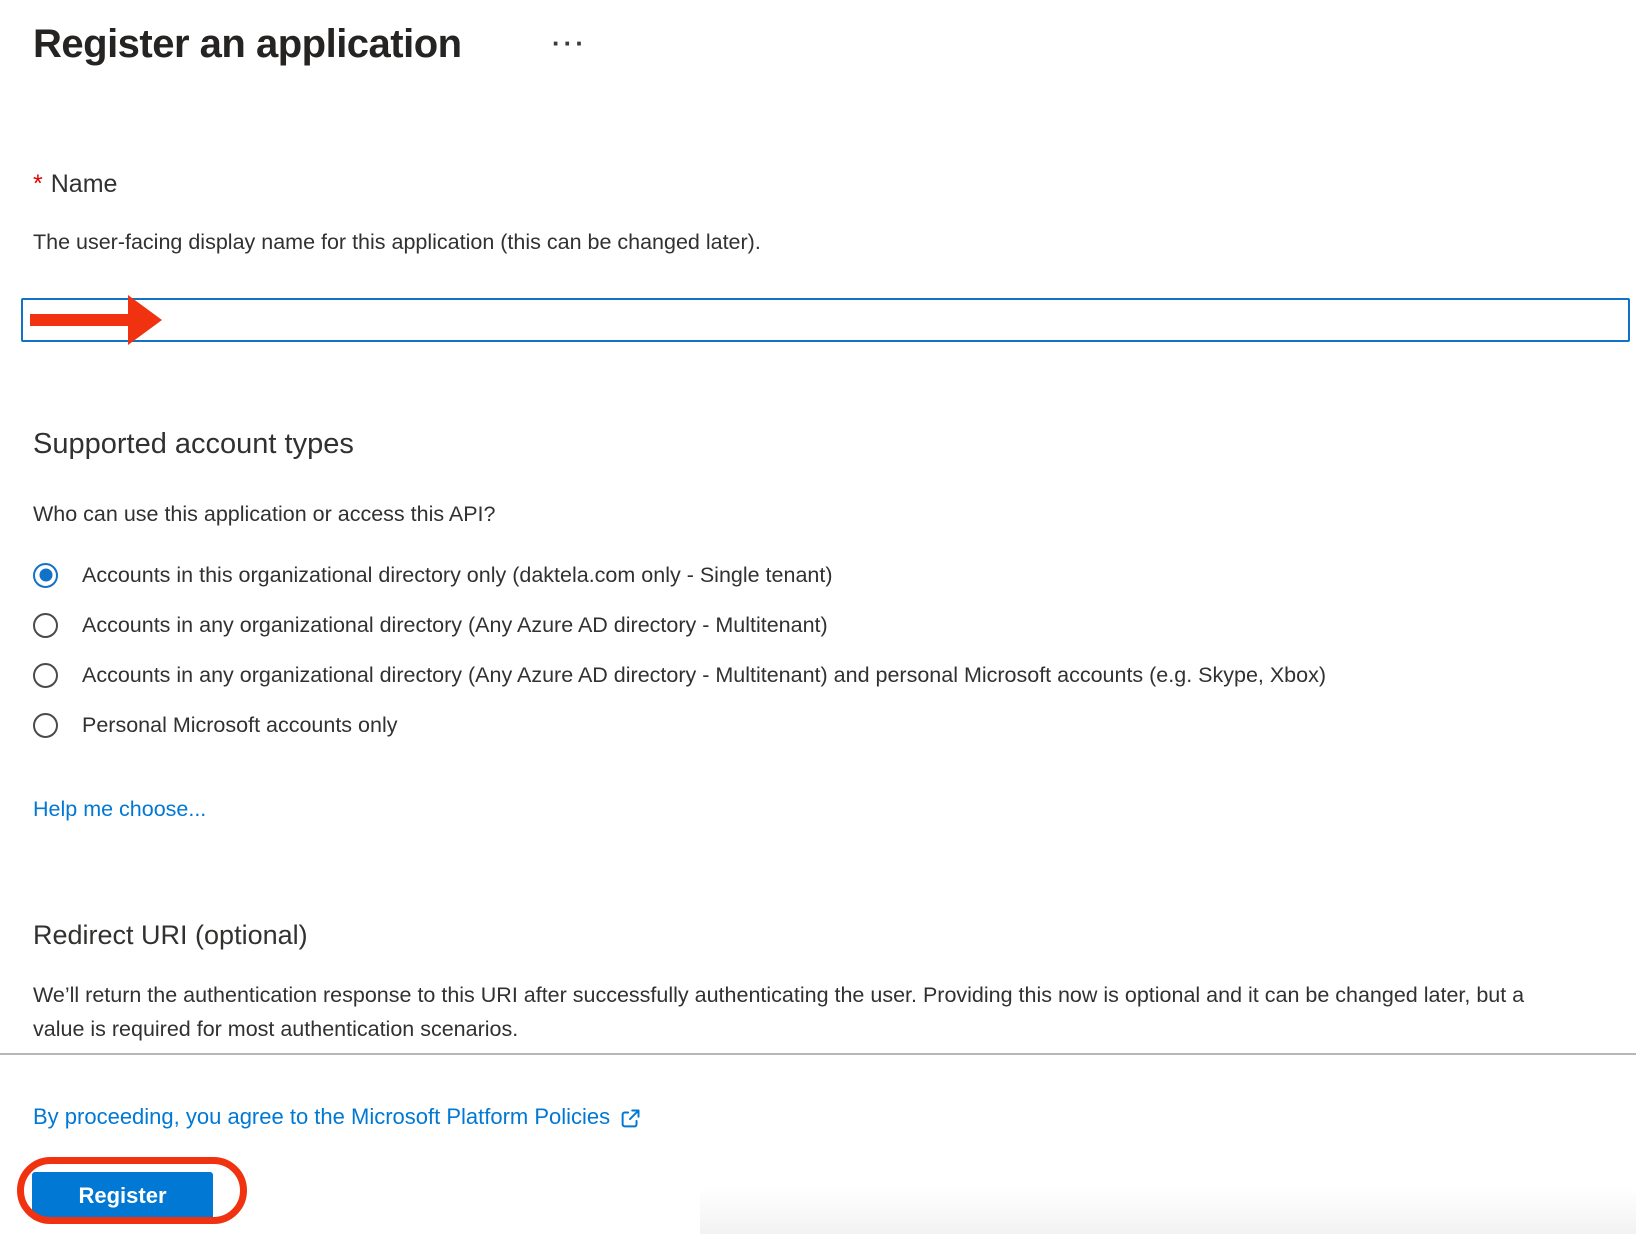  Describe the element at coordinates (813, 725) in the screenshot. I see `radio-option-personal-only: Personal Microsoft accounts only` at that location.